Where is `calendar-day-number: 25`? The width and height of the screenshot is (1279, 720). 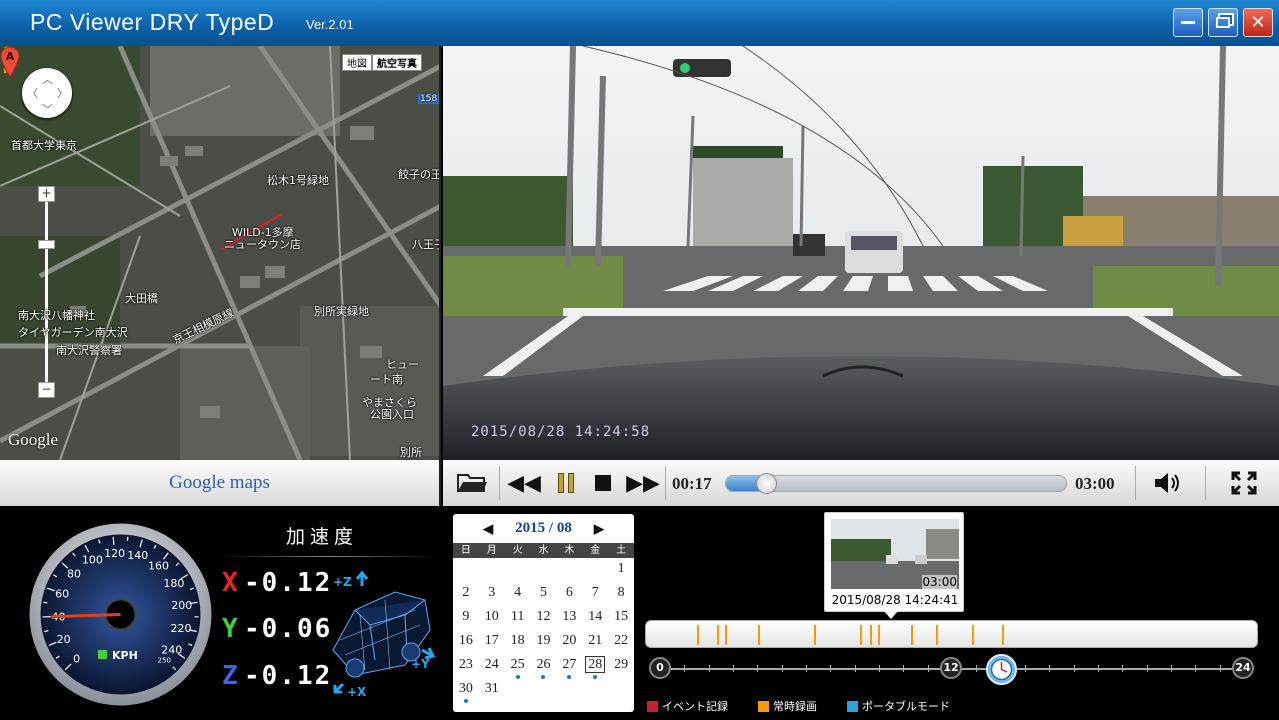 calendar-day-number: 25 is located at coordinates (517, 664).